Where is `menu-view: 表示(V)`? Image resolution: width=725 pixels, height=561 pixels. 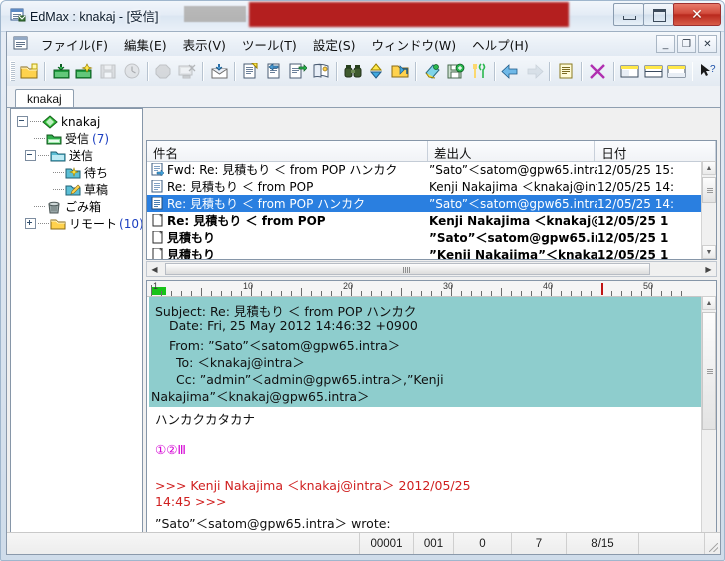
menu-view: 表示(V) is located at coordinates (204, 44).